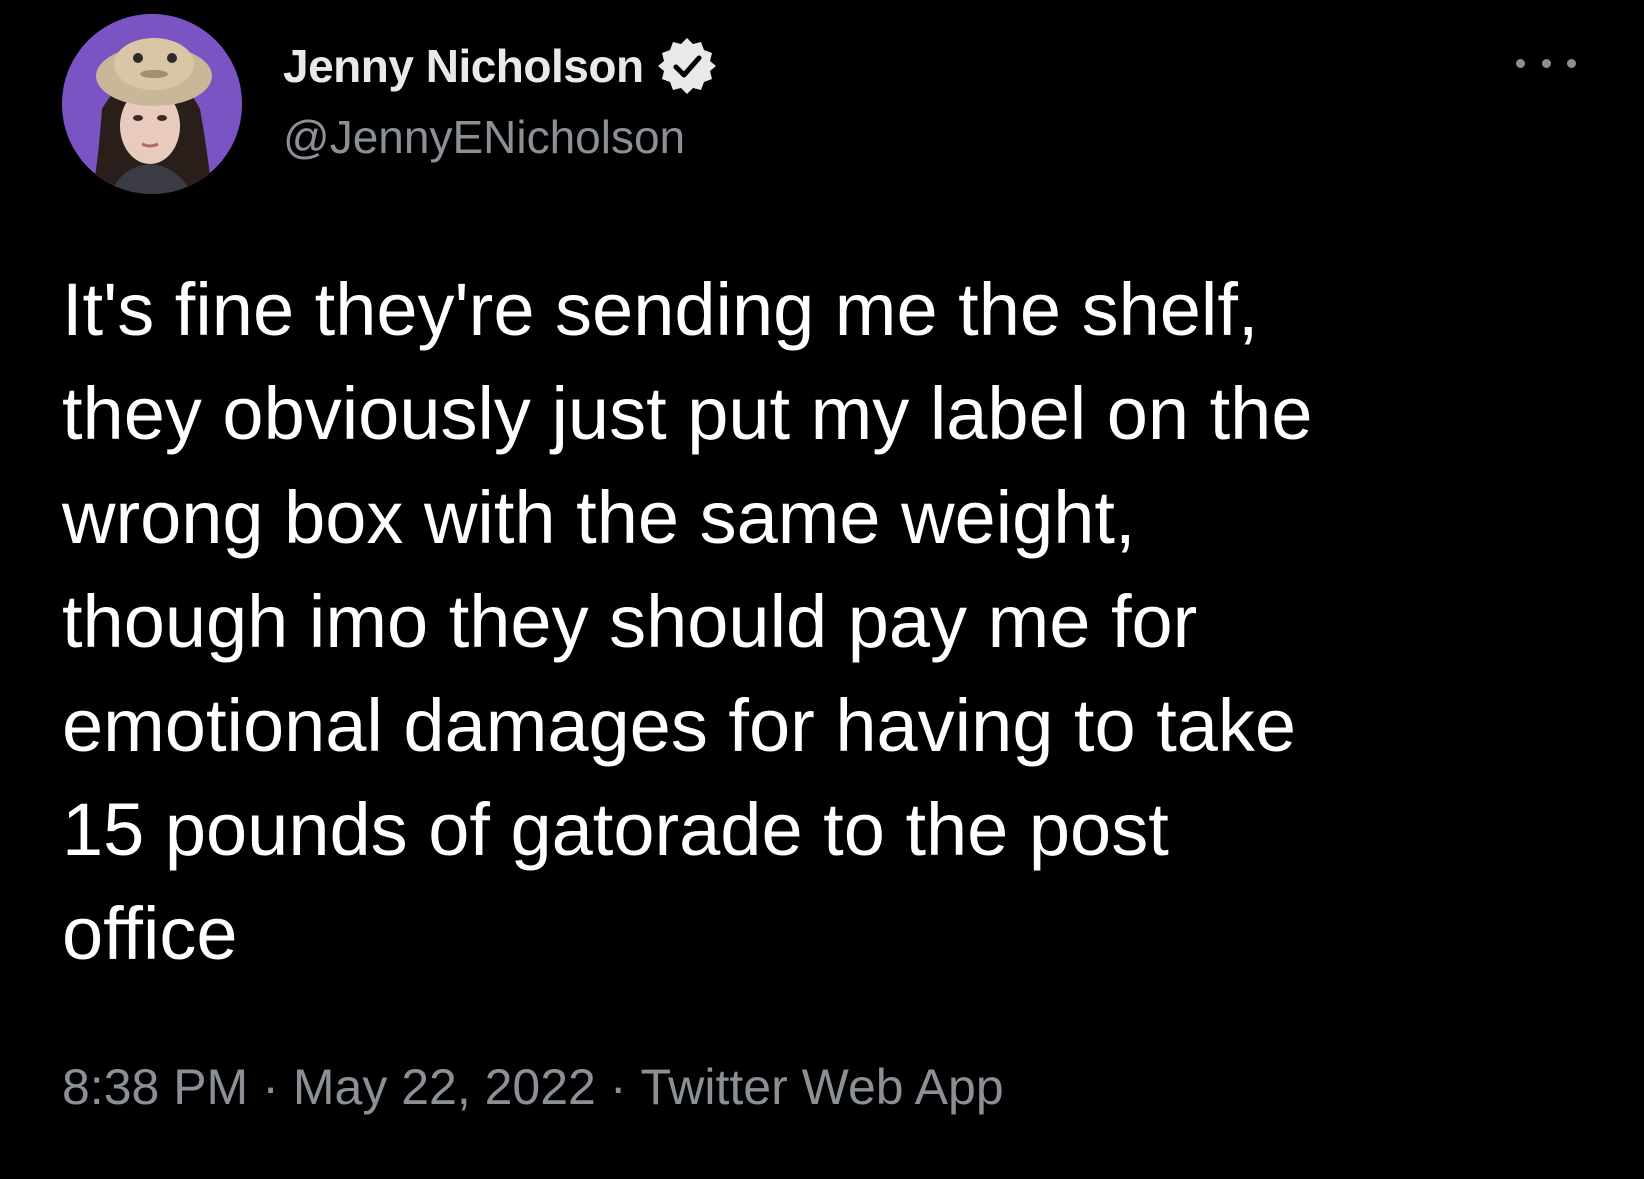 This screenshot has height=1179, width=1644. I want to click on tweet-meta: 8:38 PM · May 22, 2022 · Twitter Web App, so click(533, 1087).